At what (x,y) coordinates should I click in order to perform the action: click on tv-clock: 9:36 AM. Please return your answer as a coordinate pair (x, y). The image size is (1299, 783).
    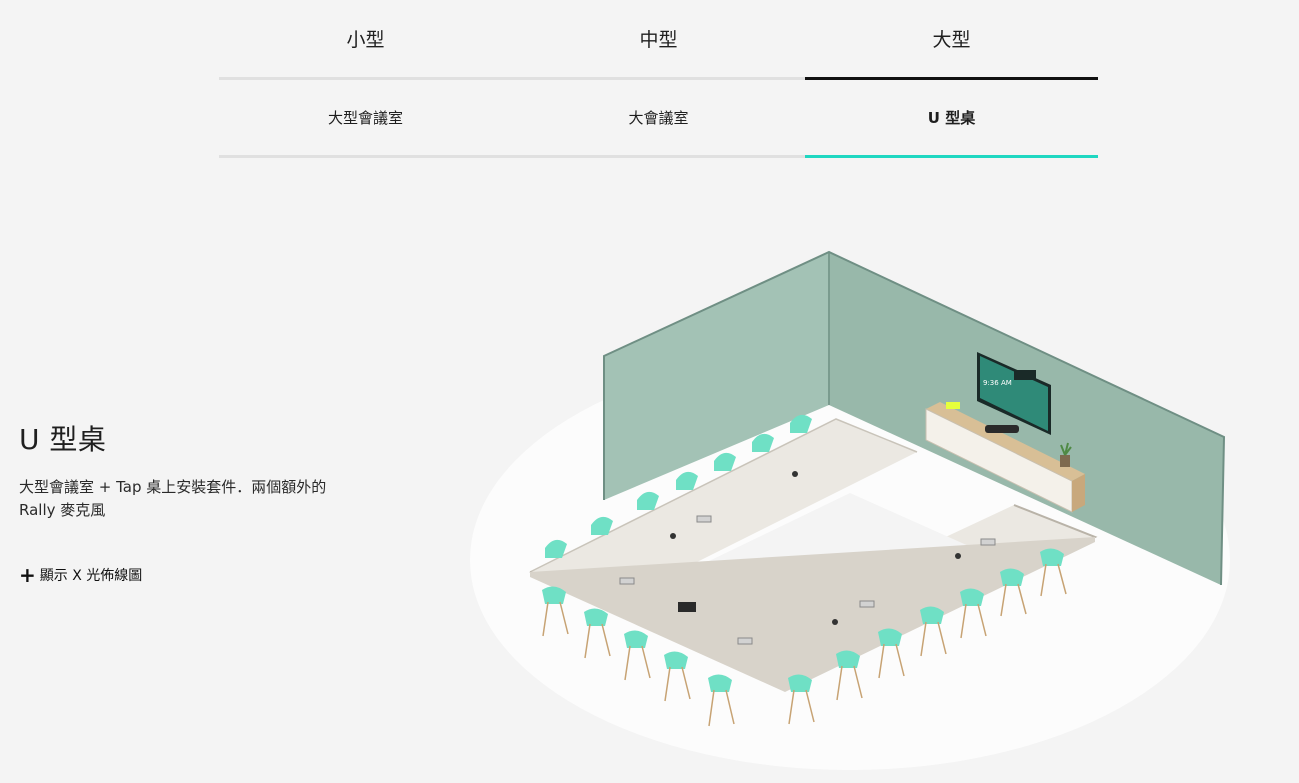
    Looking at the image, I should click on (997, 383).